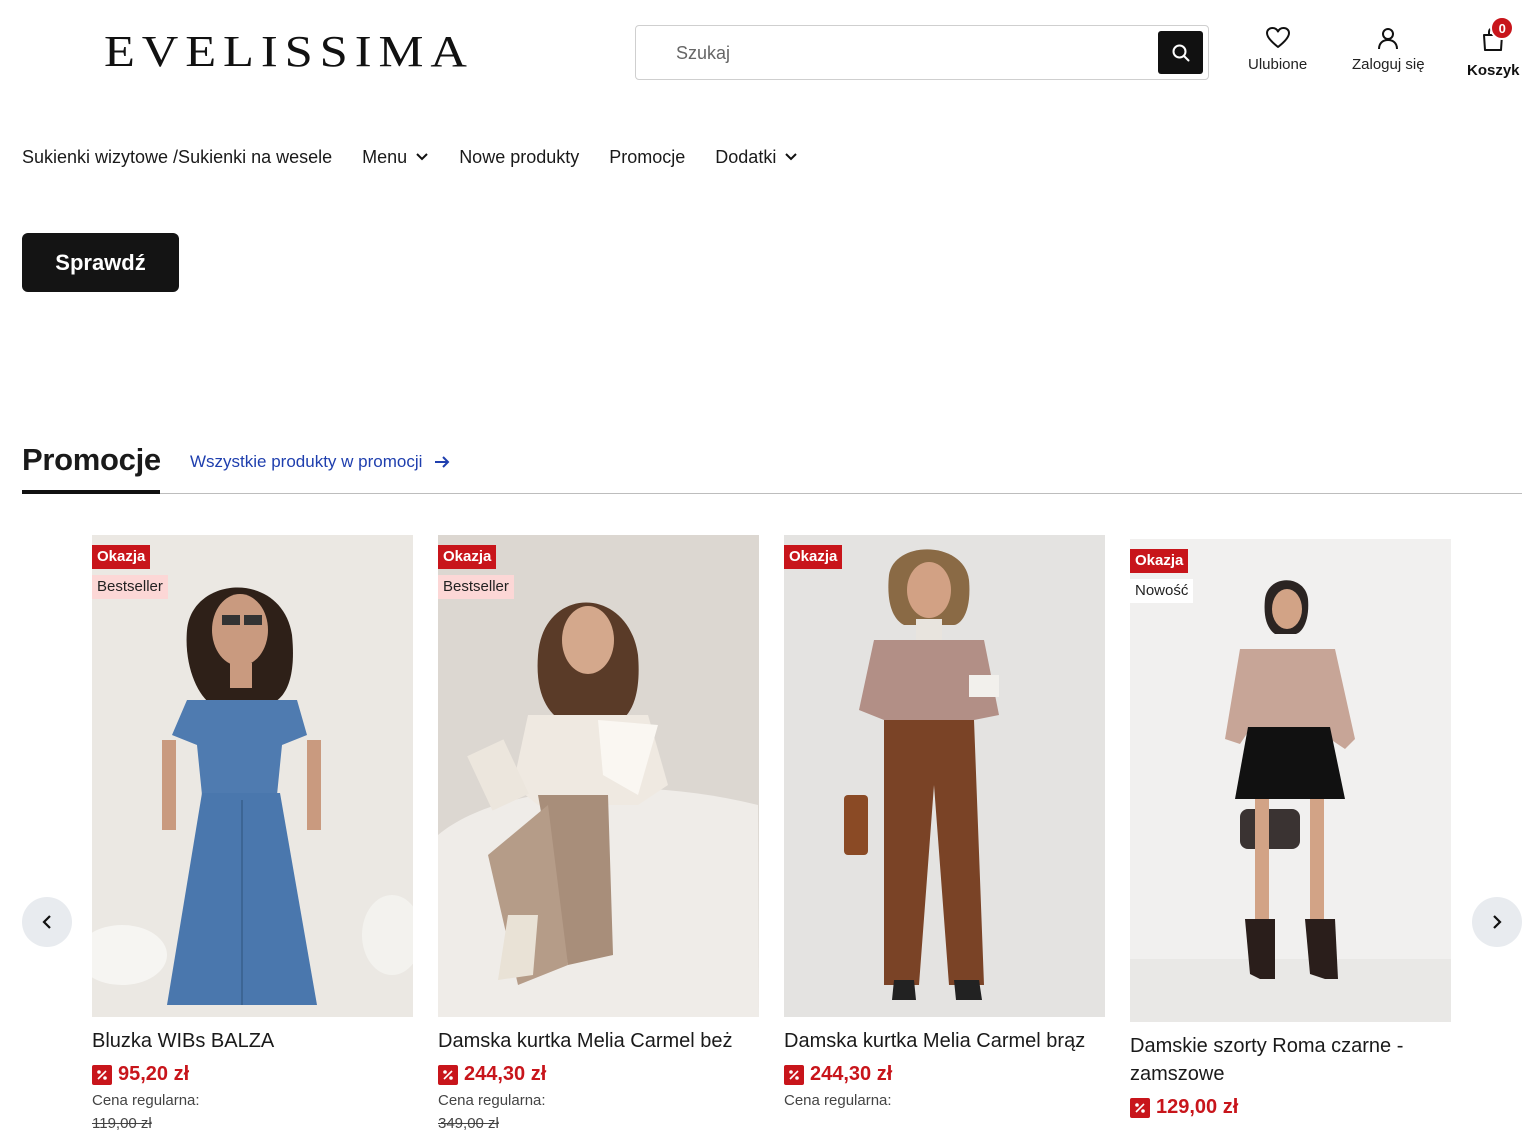 This screenshot has width=1535, height=1136. I want to click on favorites-label: Ulubione, so click(1278, 64).